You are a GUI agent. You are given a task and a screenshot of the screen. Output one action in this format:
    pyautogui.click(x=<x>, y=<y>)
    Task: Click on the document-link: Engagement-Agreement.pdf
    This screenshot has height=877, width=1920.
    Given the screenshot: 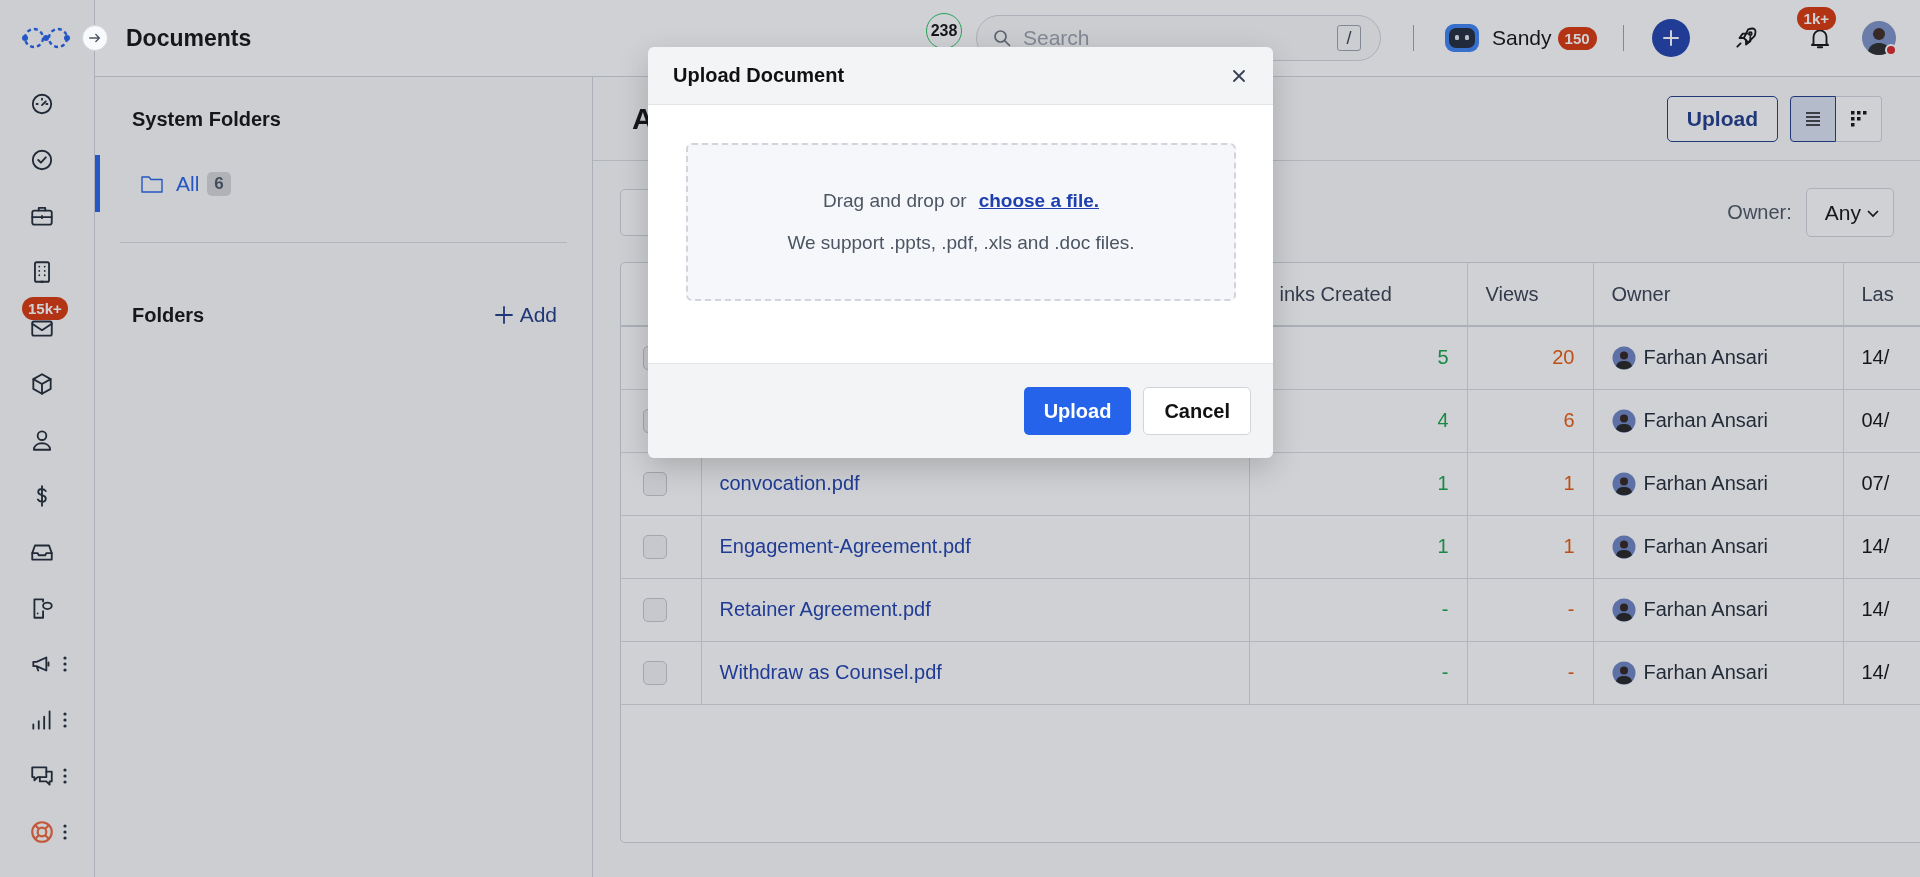 What is the action you would take?
    pyautogui.click(x=845, y=546)
    